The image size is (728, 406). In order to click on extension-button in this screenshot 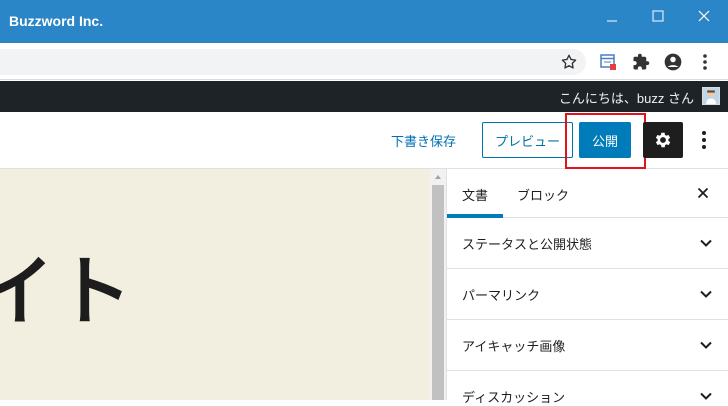, I will do `click(608, 62)`.